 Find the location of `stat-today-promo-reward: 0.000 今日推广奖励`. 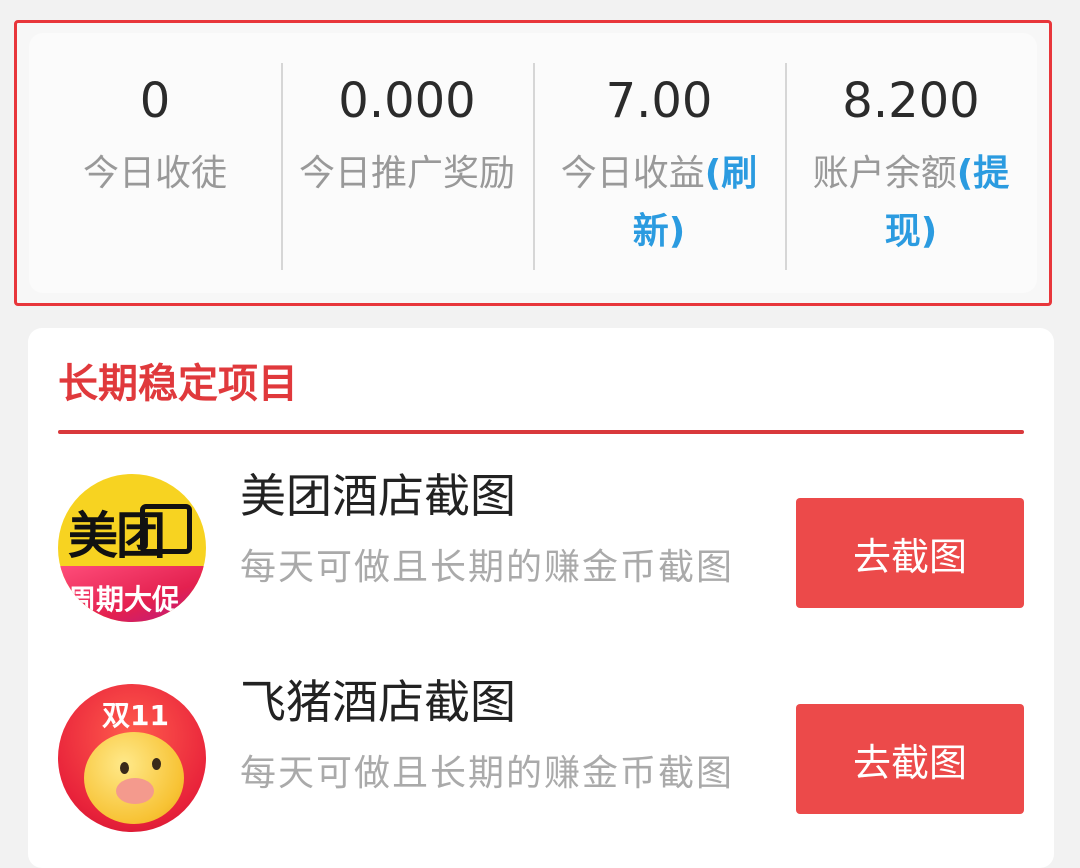

stat-today-promo-reward: 0.000 今日推广奖励 is located at coordinates (407, 163).